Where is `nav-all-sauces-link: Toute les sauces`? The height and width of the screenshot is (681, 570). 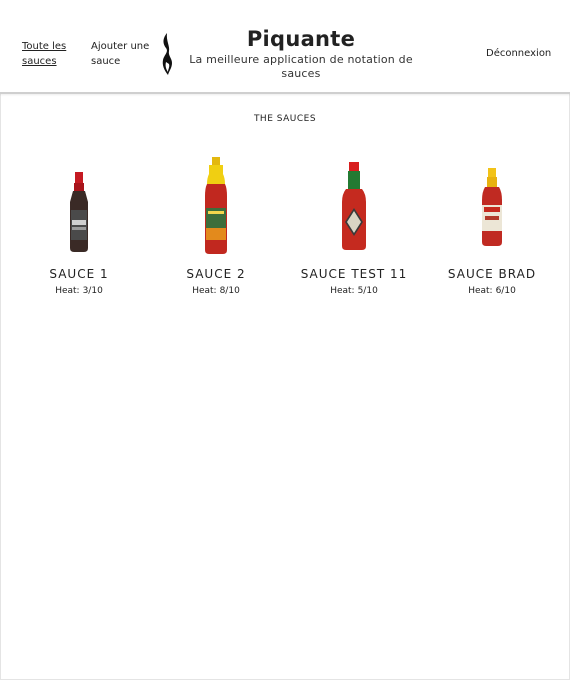
nav-all-sauces-link: Toute les sauces is located at coordinates (48, 54).